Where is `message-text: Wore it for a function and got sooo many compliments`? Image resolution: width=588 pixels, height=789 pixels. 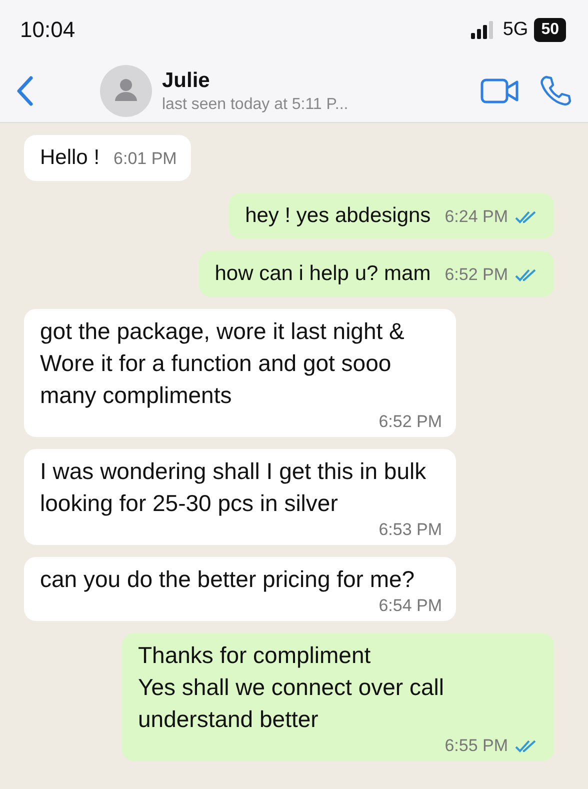
message-text: Wore it for a function and got sooo many compliments is located at coordinates (216, 379).